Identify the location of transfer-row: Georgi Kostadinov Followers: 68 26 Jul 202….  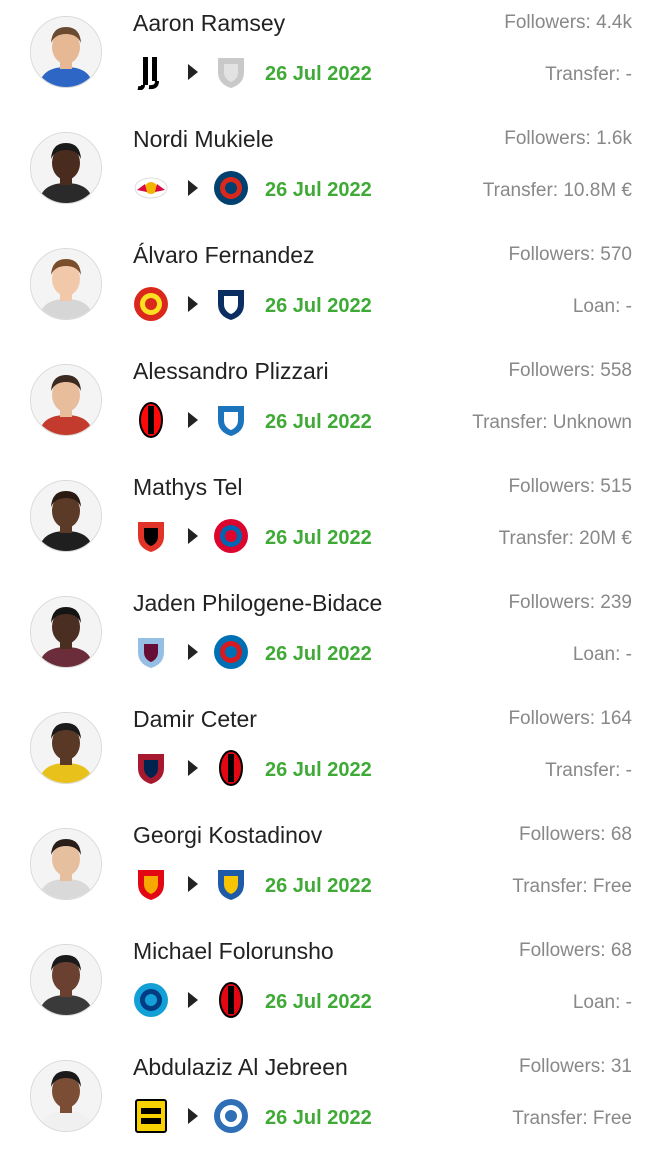
(331, 870).